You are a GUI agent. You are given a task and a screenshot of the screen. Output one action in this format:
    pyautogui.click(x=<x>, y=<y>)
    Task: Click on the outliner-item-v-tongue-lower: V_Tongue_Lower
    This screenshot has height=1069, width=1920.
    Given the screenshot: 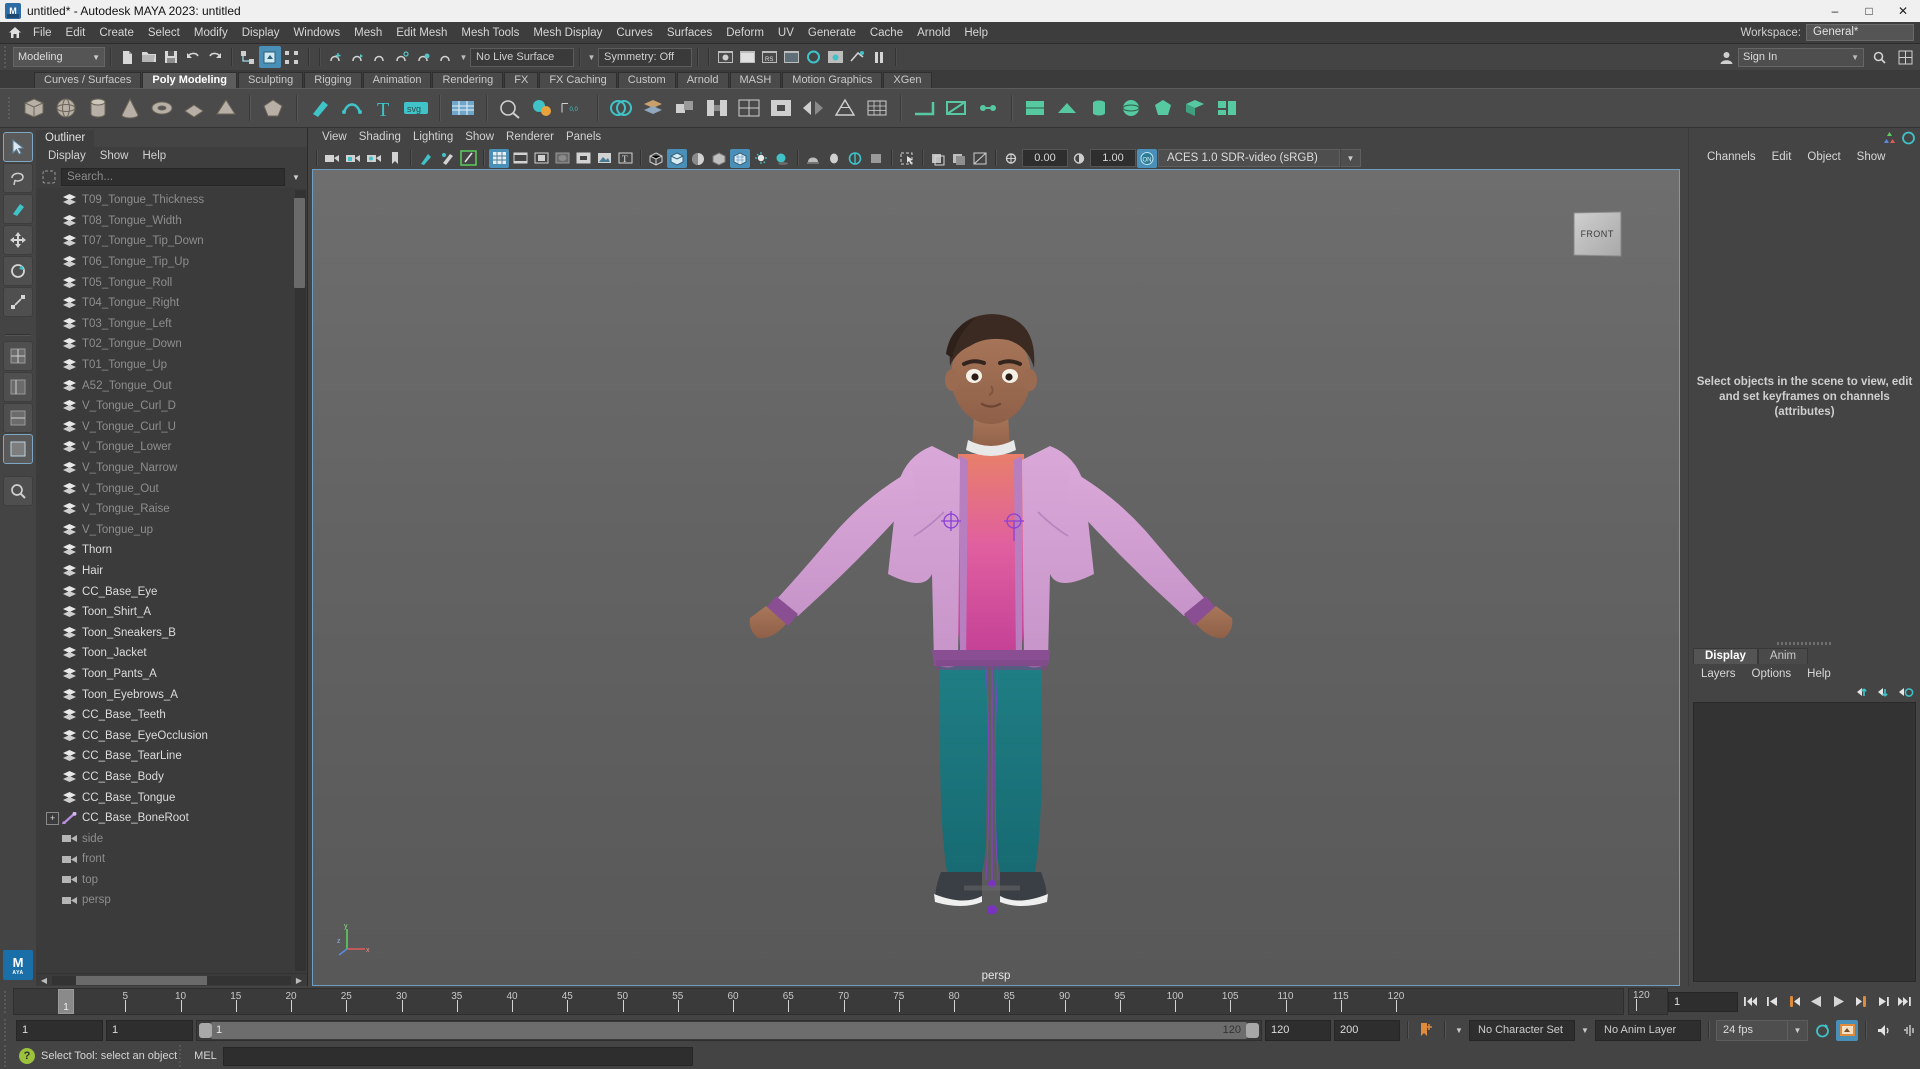 What is the action you would take?
    pyautogui.click(x=171, y=447)
    